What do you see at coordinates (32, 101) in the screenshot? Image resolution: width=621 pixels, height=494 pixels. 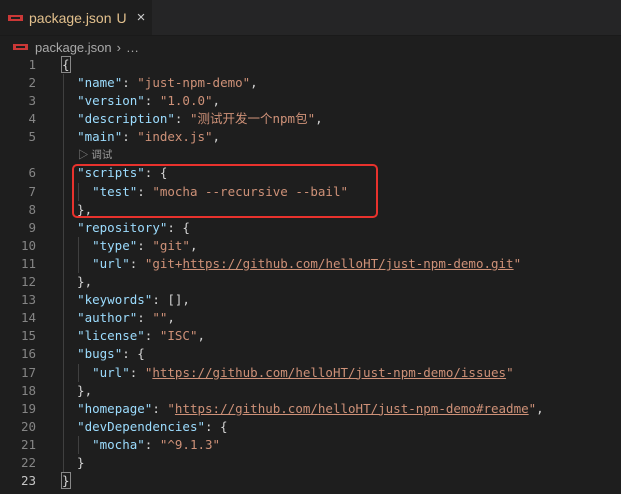 I see `line-number: 3` at bounding box center [32, 101].